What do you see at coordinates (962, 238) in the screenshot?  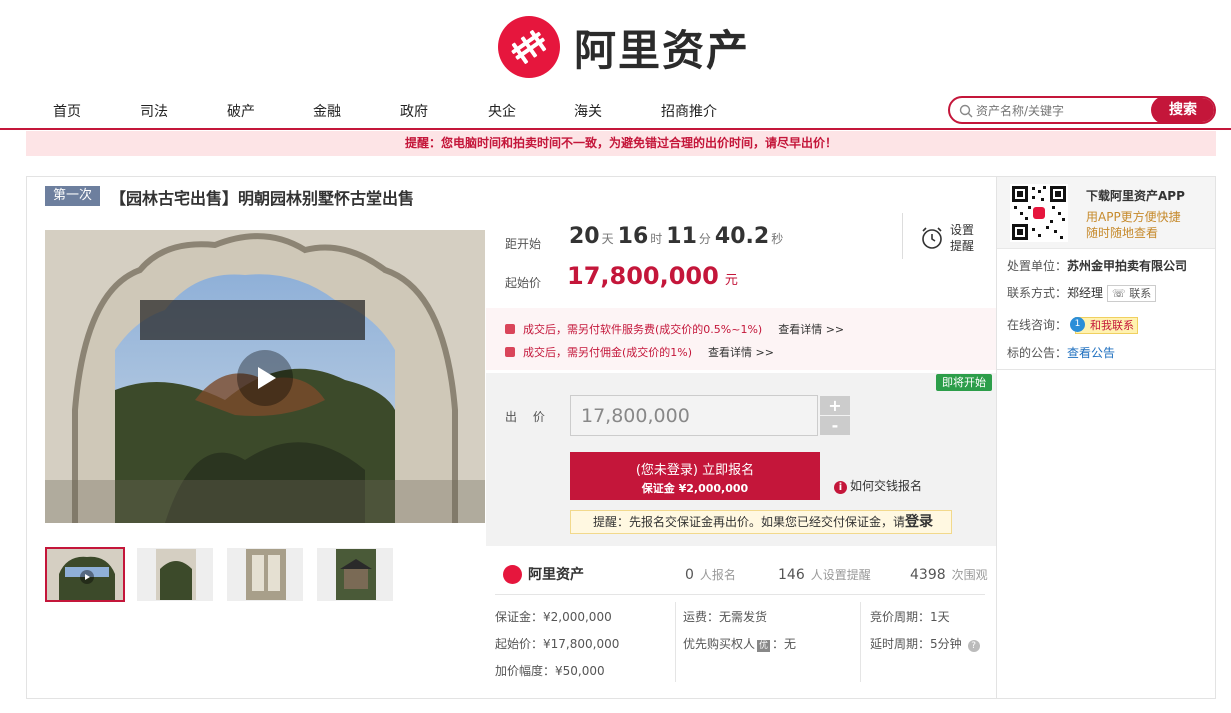 I see `set-reminder-label: 设置 提醒` at bounding box center [962, 238].